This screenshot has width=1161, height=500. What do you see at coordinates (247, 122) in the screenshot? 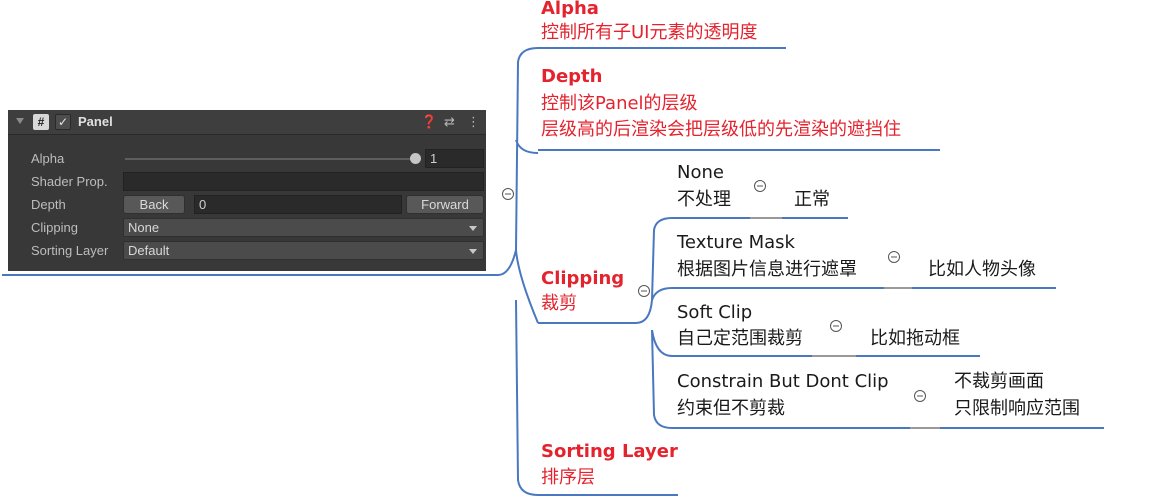
I see `panel-header: # ✓ Panel ❓ ⇄ ⋮` at bounding box center [247, 122].